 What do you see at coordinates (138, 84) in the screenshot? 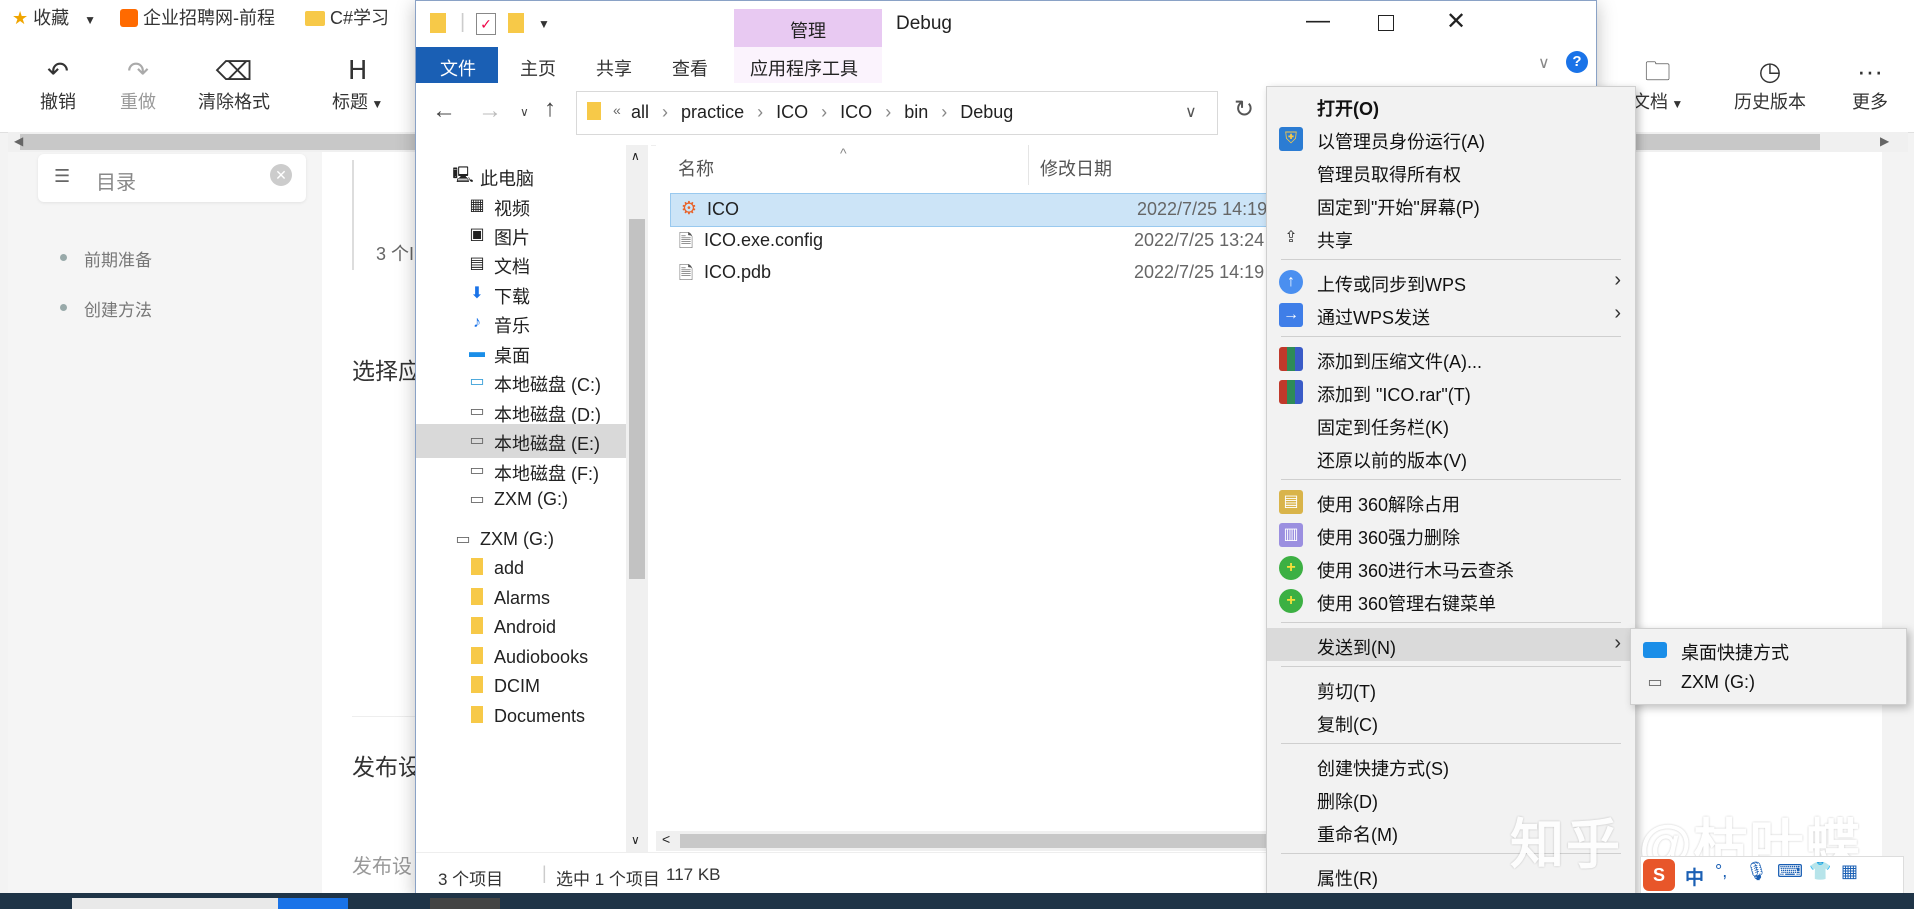
I see `redo-button: ↷ 重做` at bounding box center [138, 84].